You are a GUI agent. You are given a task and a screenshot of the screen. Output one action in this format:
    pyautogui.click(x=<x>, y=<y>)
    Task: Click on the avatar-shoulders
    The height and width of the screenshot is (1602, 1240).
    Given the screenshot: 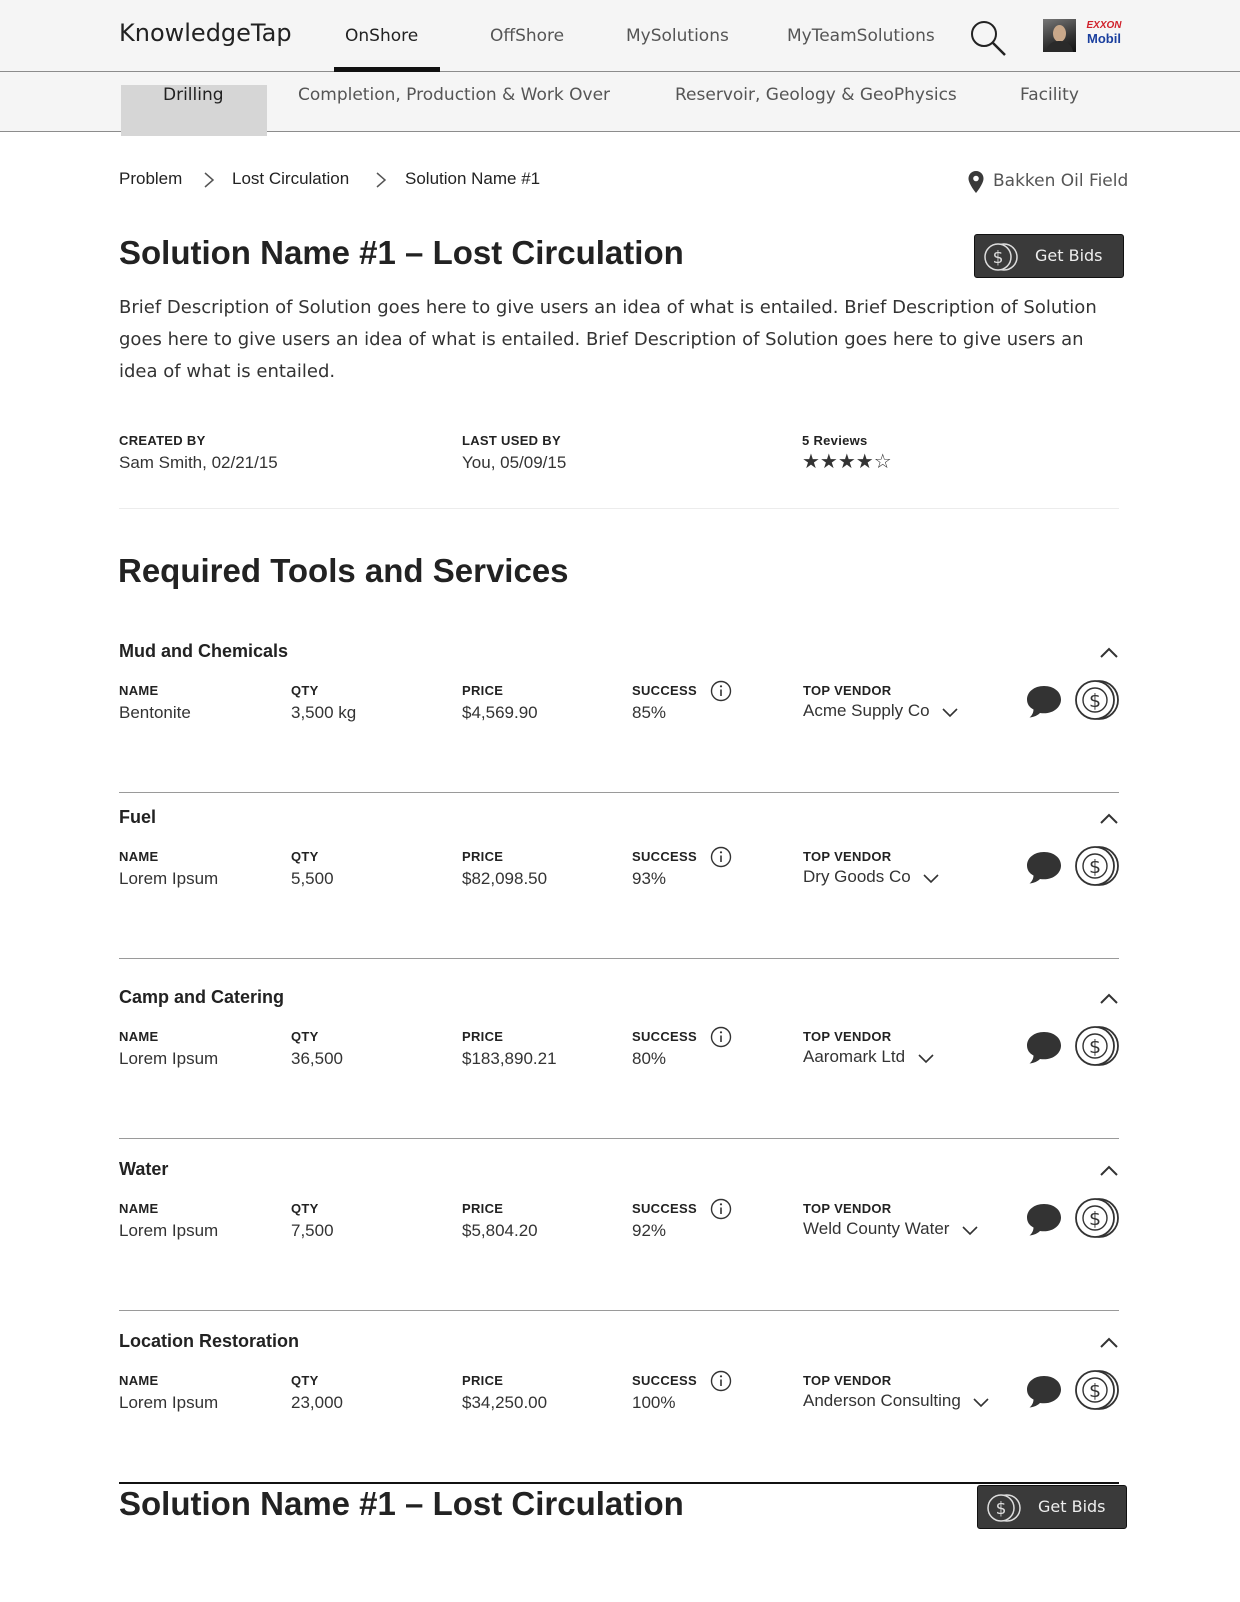 What is the action you would take?
    pyautogui.click(x=1059, y=46)
    